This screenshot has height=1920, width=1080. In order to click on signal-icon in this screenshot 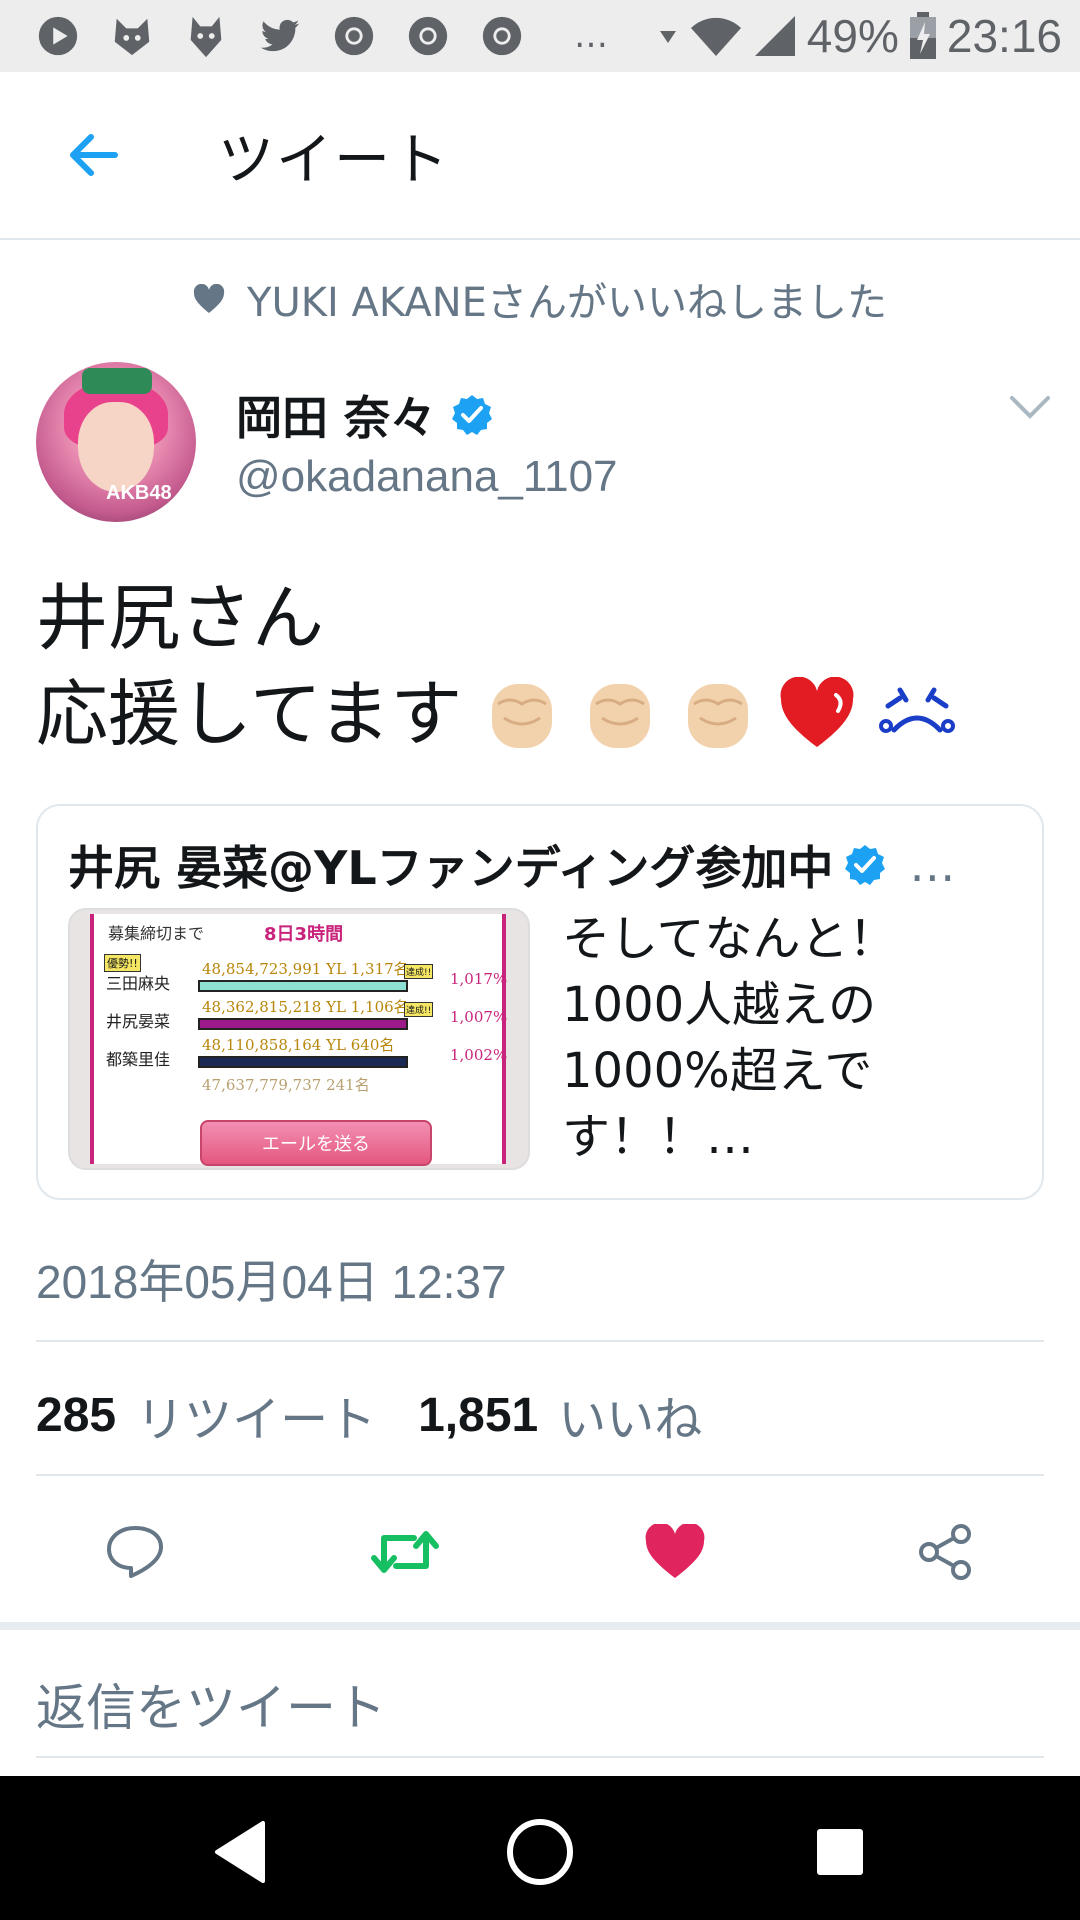, I will do `click(774, 36)`.